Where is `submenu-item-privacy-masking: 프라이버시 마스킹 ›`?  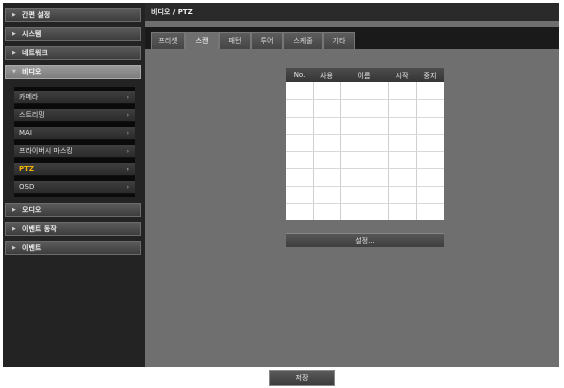
submenu-item-privacy-masking: 프라이버시 마스킹 › is located at coordinates (74, 151).